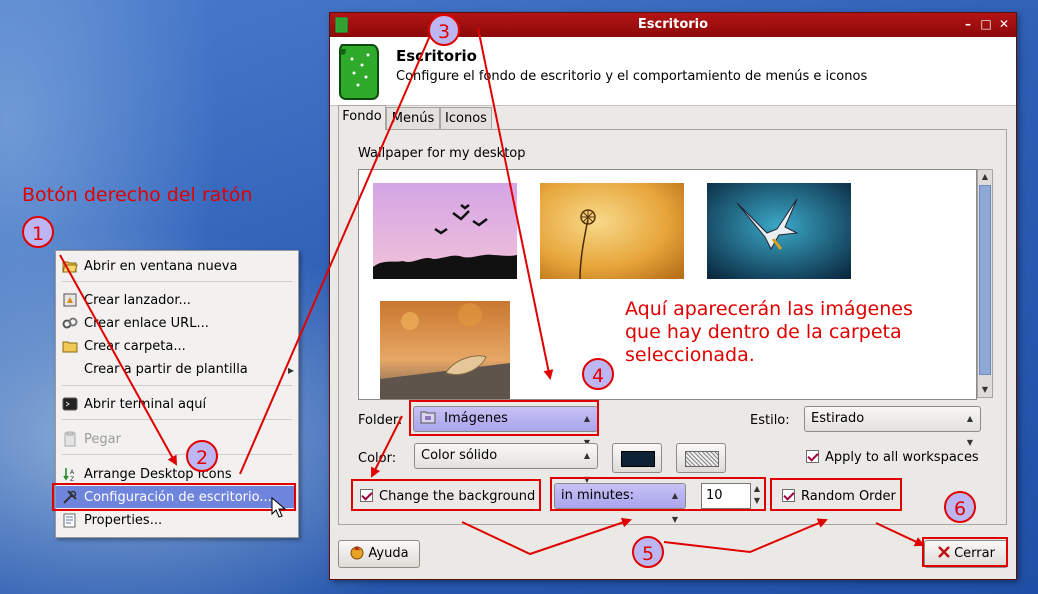 The height and width of the screenshot is (594, 1038). What do you see at coordinates (362, 117) in the screenshot?
I see `tab-fondo: Fondo` at bounding box center [362, 117].